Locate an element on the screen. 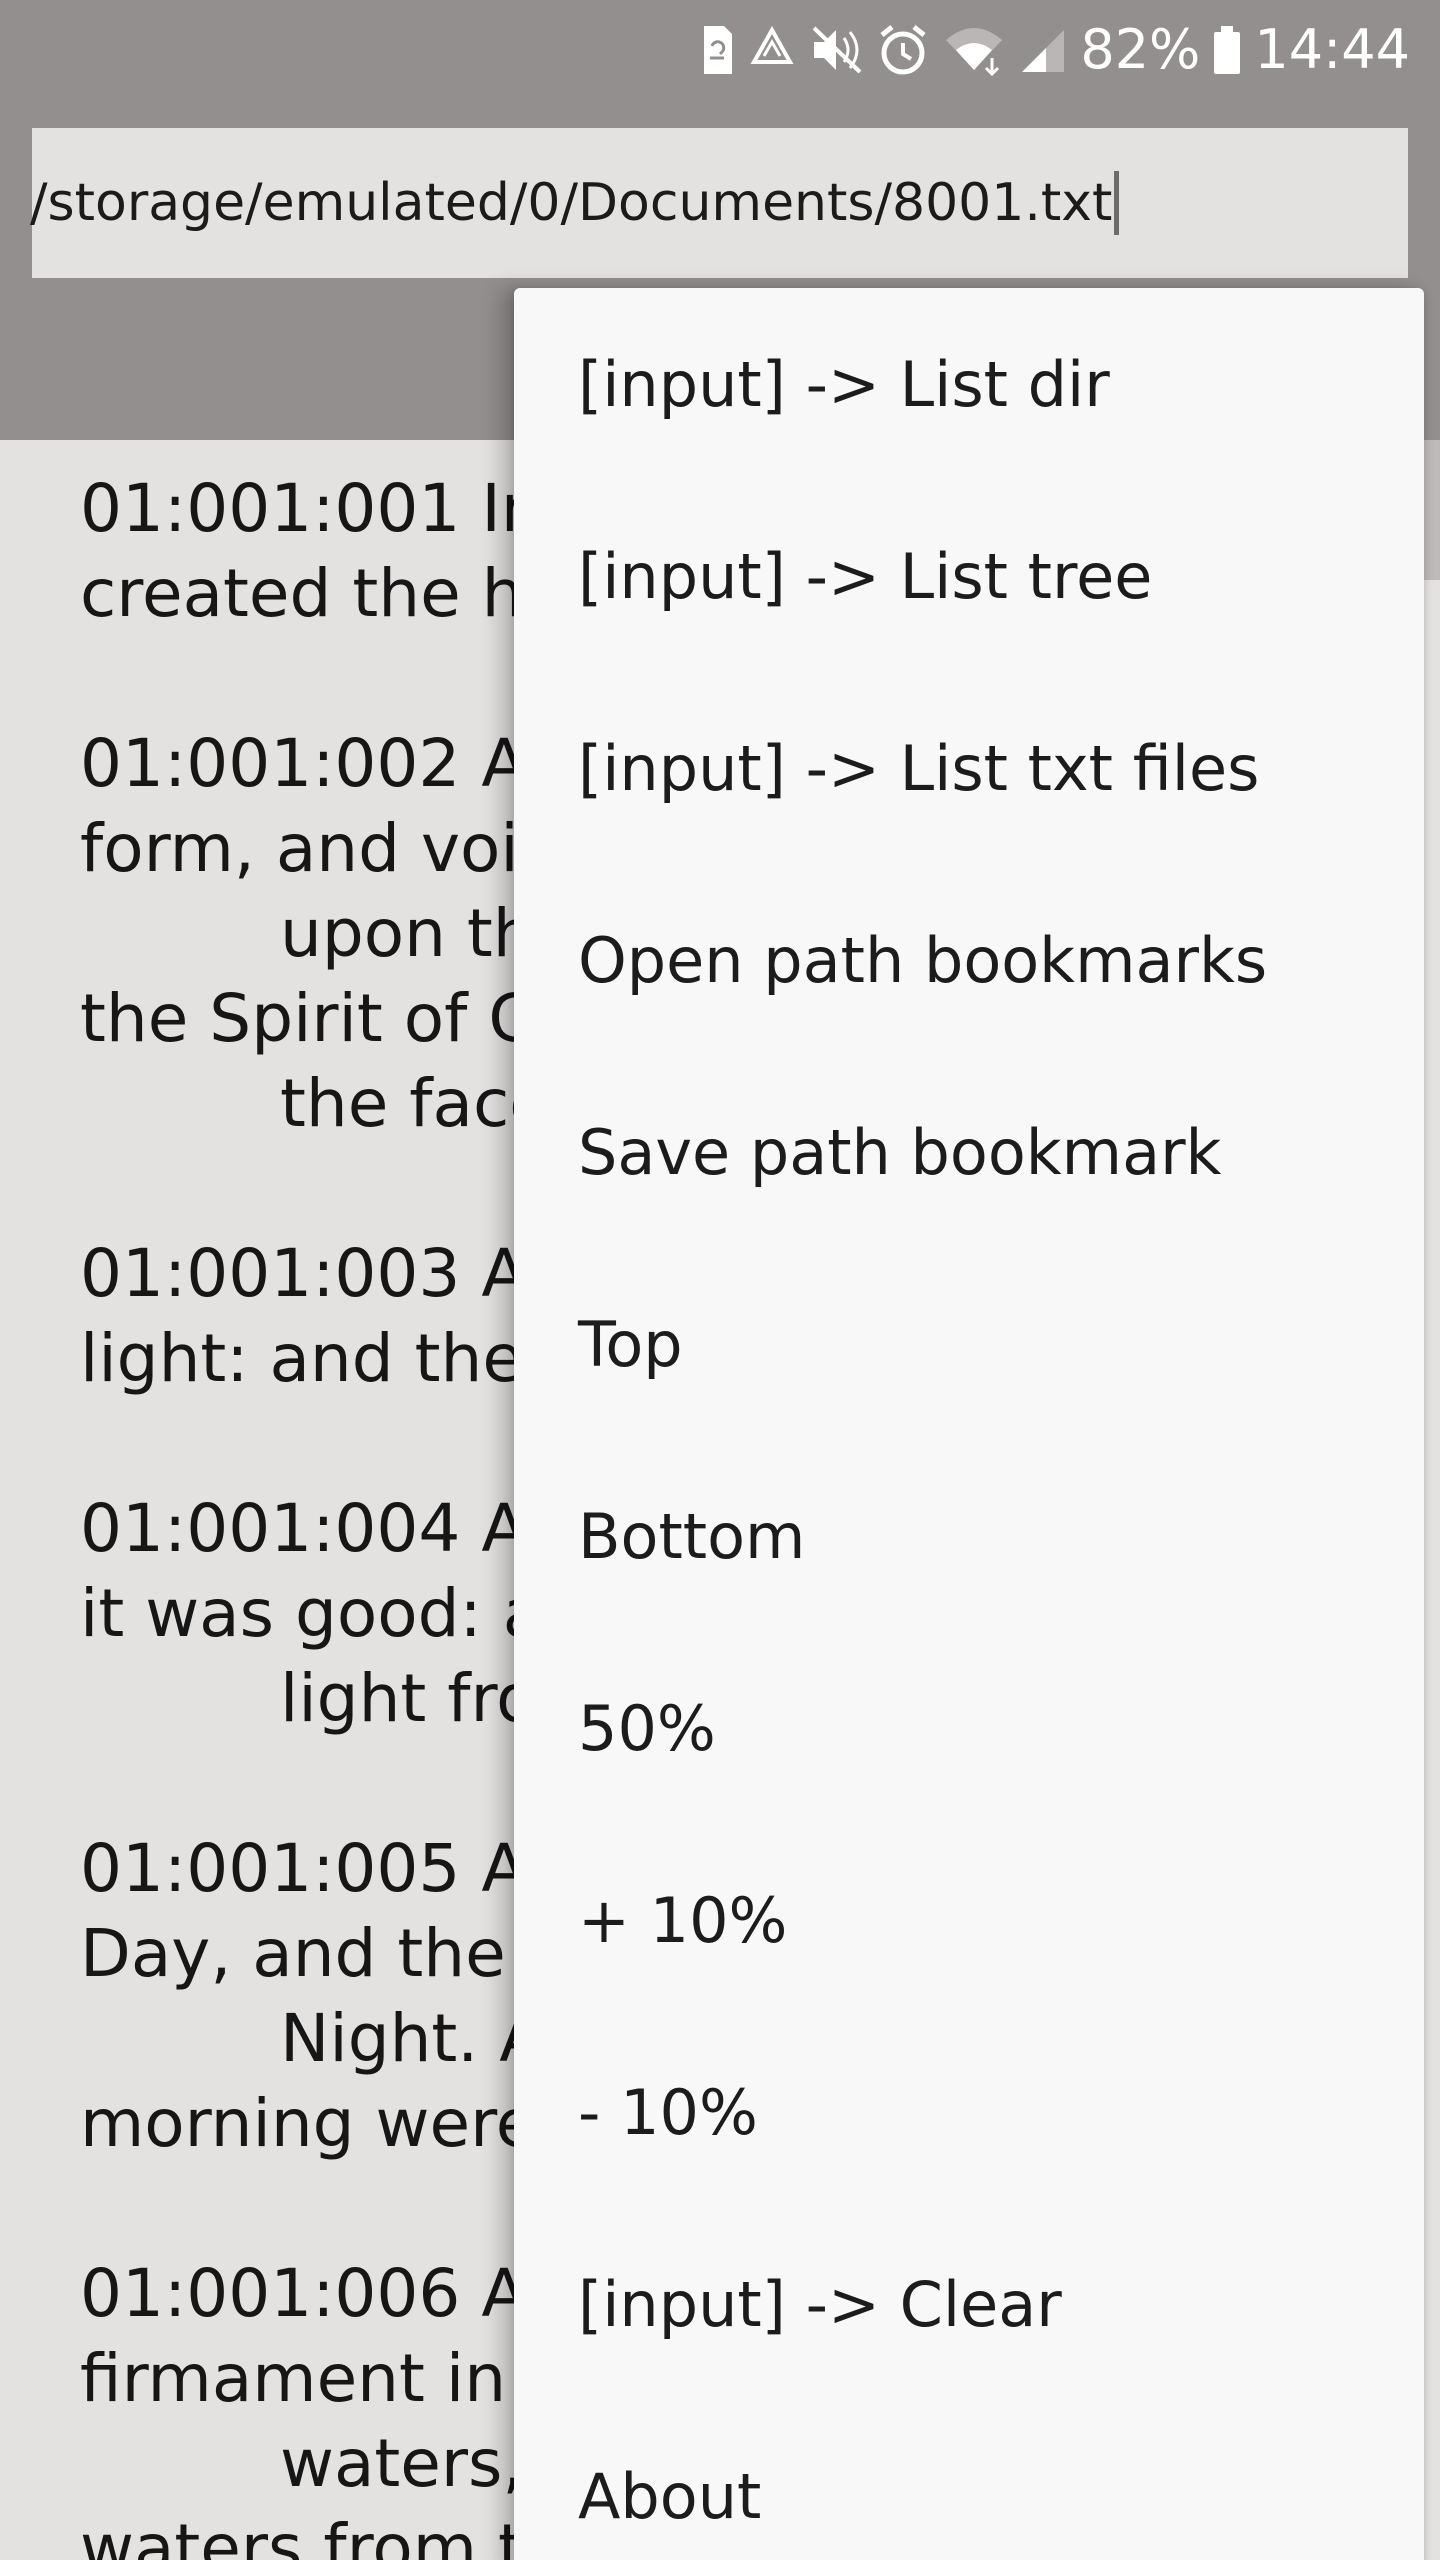 The image size is (1440, 2560). content-line: 01:001:003 An is located at coordinates (324, 1273).